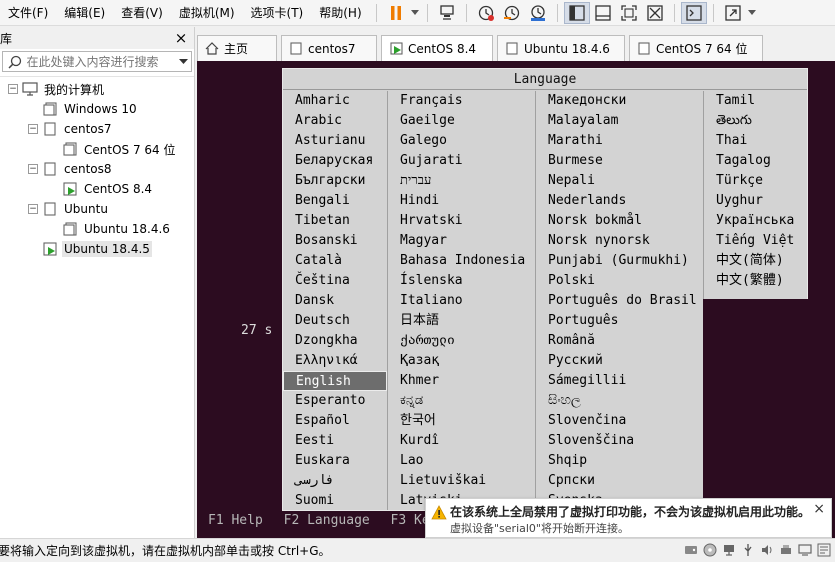 The width and height of the screenshot is (835, 562). What do you see at coordinates (335, 181) in the screenshot?
I see `language-option: Български` at bounding box center [335, 181].